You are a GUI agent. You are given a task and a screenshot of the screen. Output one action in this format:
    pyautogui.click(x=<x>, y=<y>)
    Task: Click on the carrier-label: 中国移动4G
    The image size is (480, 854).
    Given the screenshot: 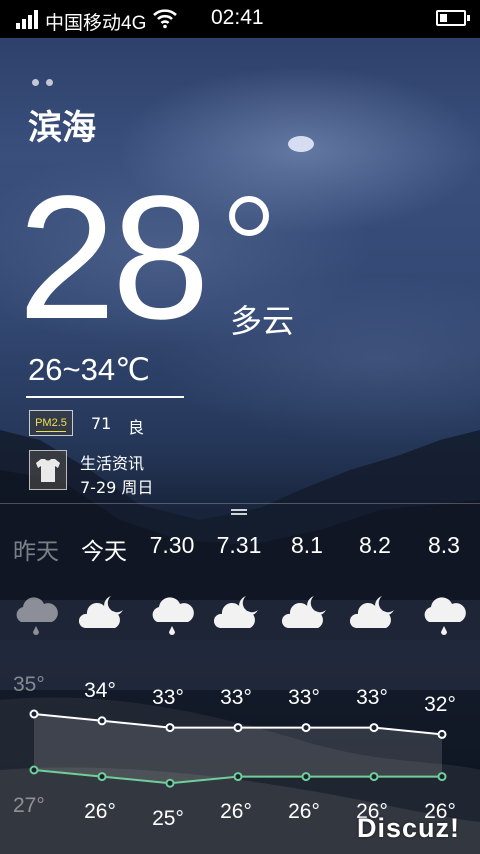 What is the action you would take?
    pyautogui.click(x=96, y=23)
    